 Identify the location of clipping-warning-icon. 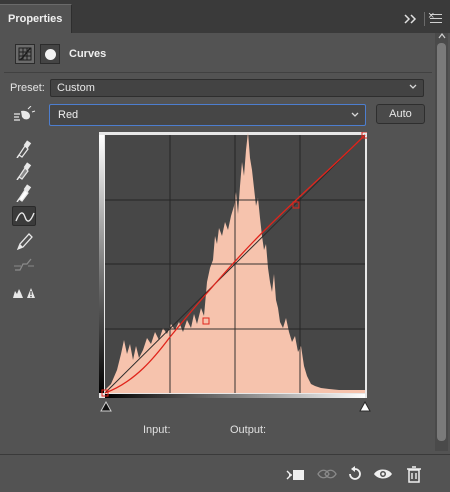
(24, 291).